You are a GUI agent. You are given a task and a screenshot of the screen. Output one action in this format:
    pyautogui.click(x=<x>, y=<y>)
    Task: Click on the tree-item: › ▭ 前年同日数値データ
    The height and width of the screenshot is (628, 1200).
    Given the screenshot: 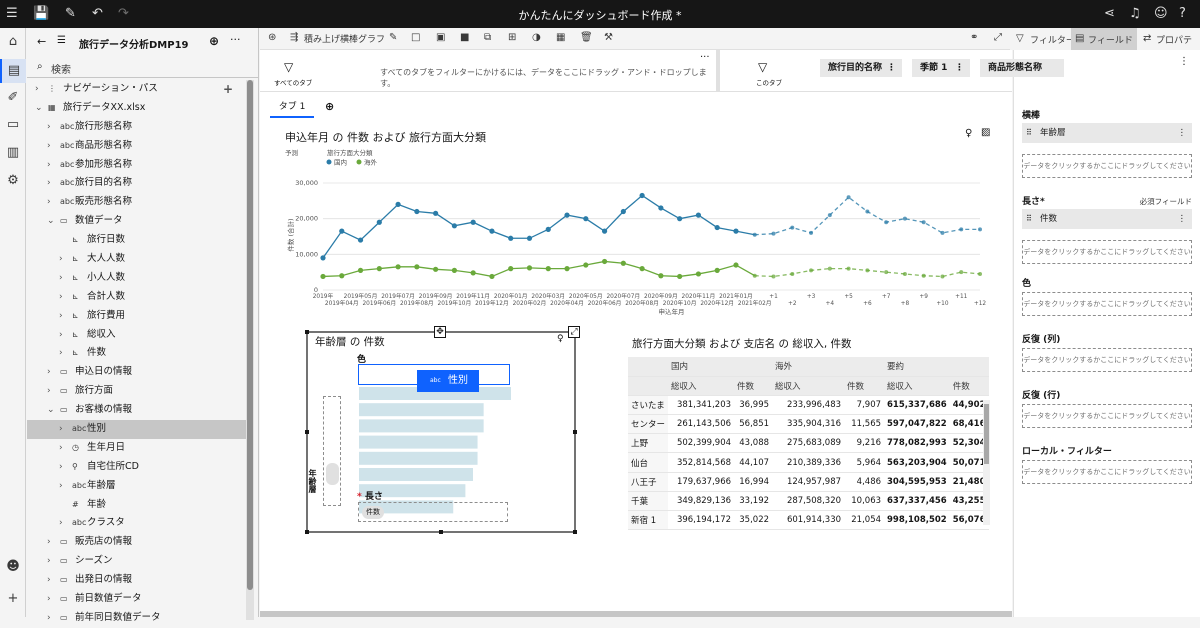 What is the action you would take?
    pyautogui.click(x=137, y=618)
    